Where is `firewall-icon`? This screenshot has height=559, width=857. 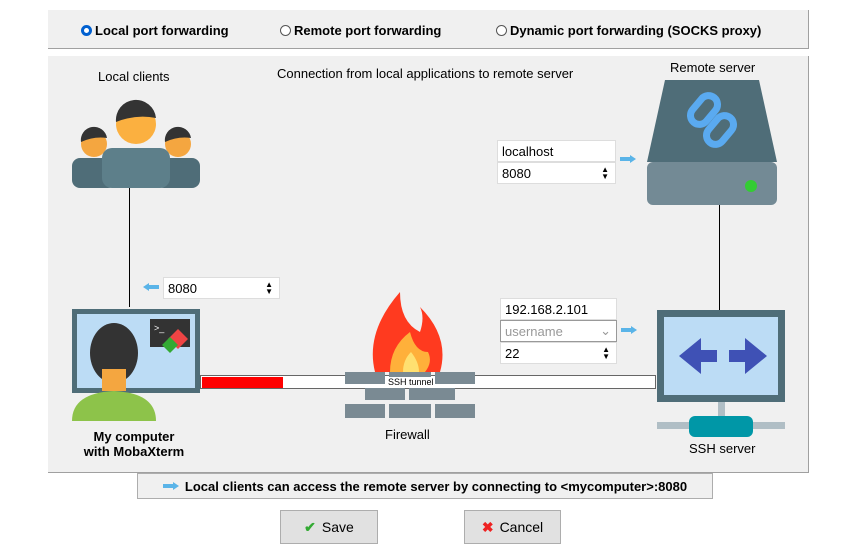 firewall-icon is located at coordinates (410, 355).